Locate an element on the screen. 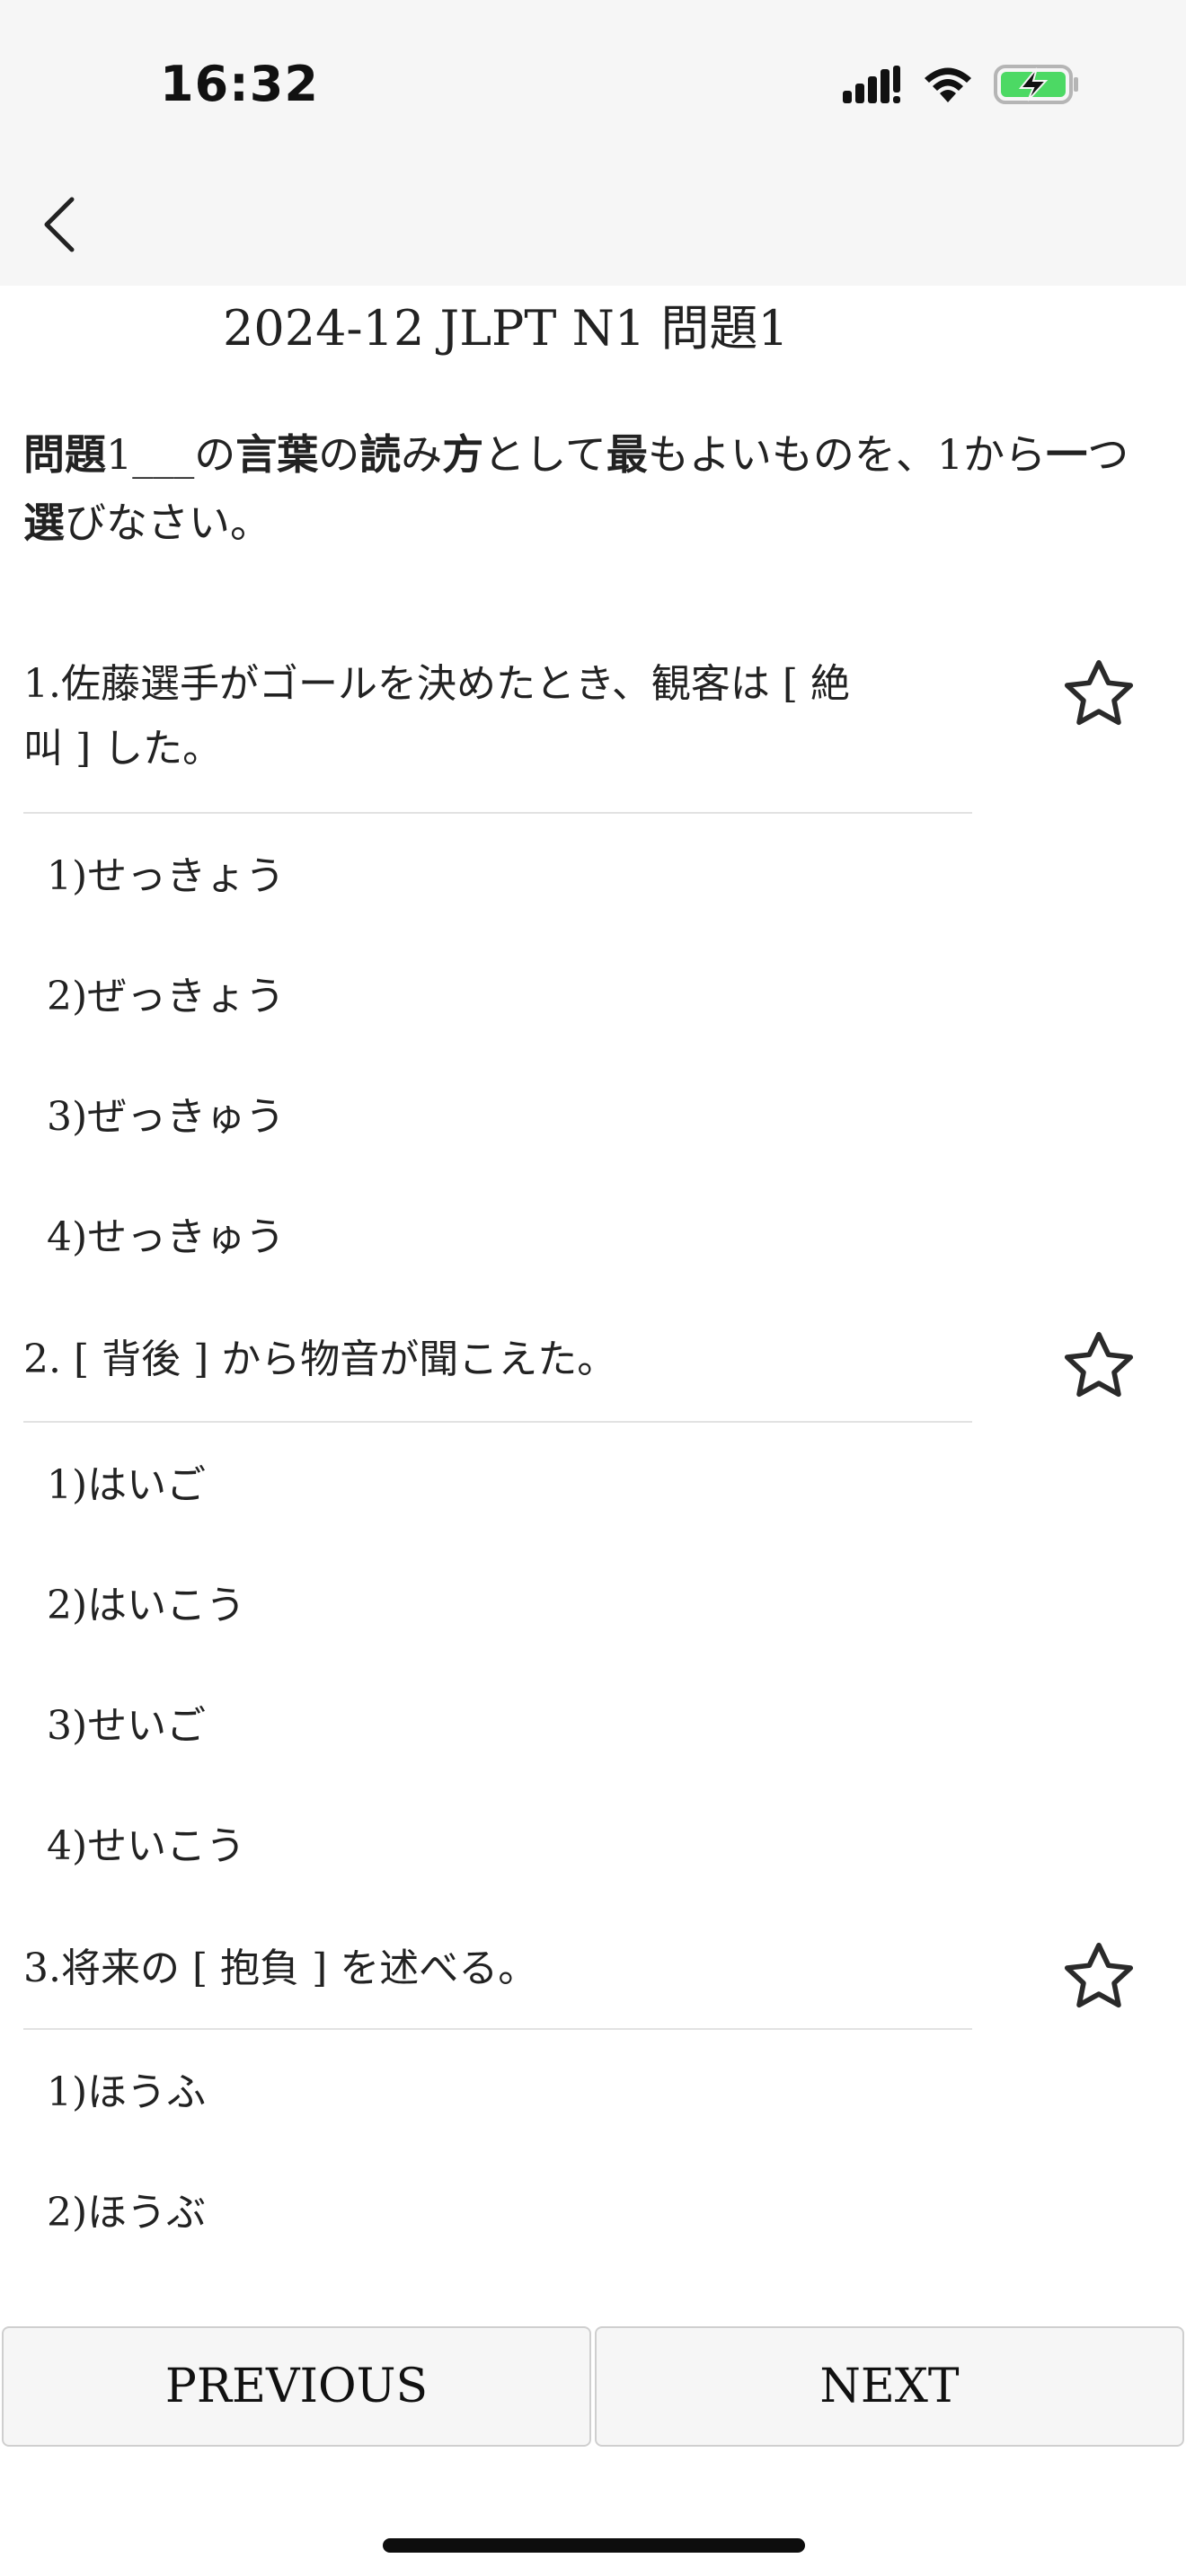  status-time: 16:32 is located at coordinates (239, 84).